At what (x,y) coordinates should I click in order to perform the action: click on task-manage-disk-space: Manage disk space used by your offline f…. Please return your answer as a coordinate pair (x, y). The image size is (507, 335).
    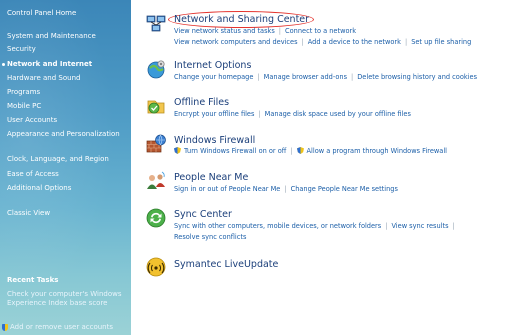
    Looking at the image, I should click on (338, 114).